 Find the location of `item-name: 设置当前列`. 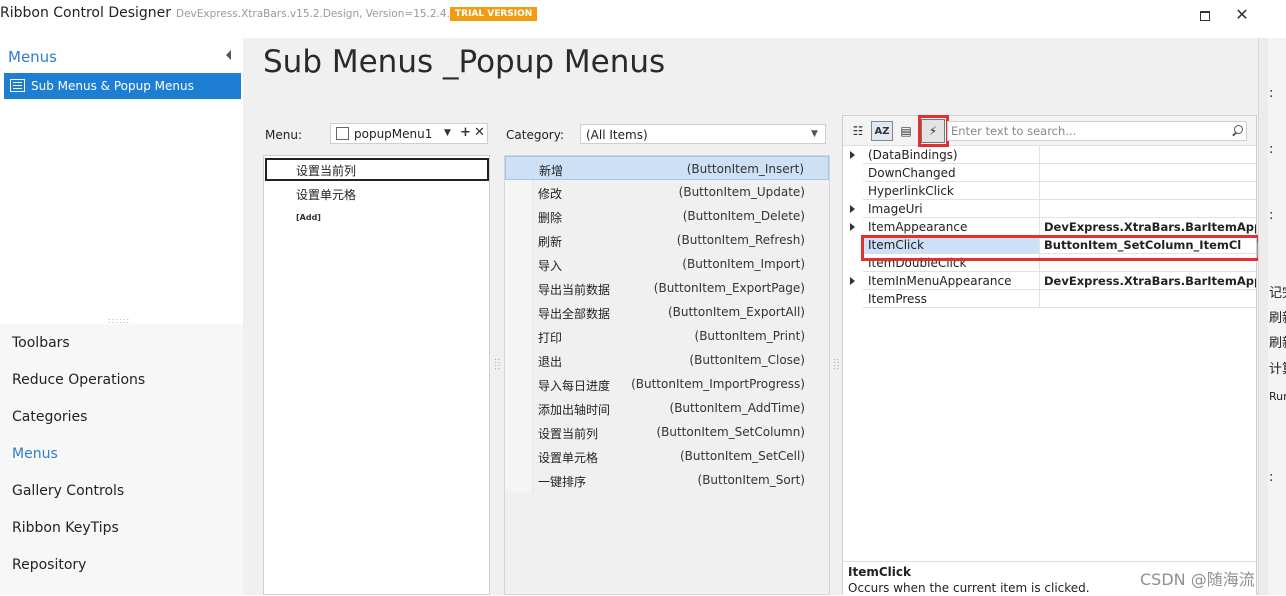

item-name: 设置当前列 is located at coordinates (568, 434).